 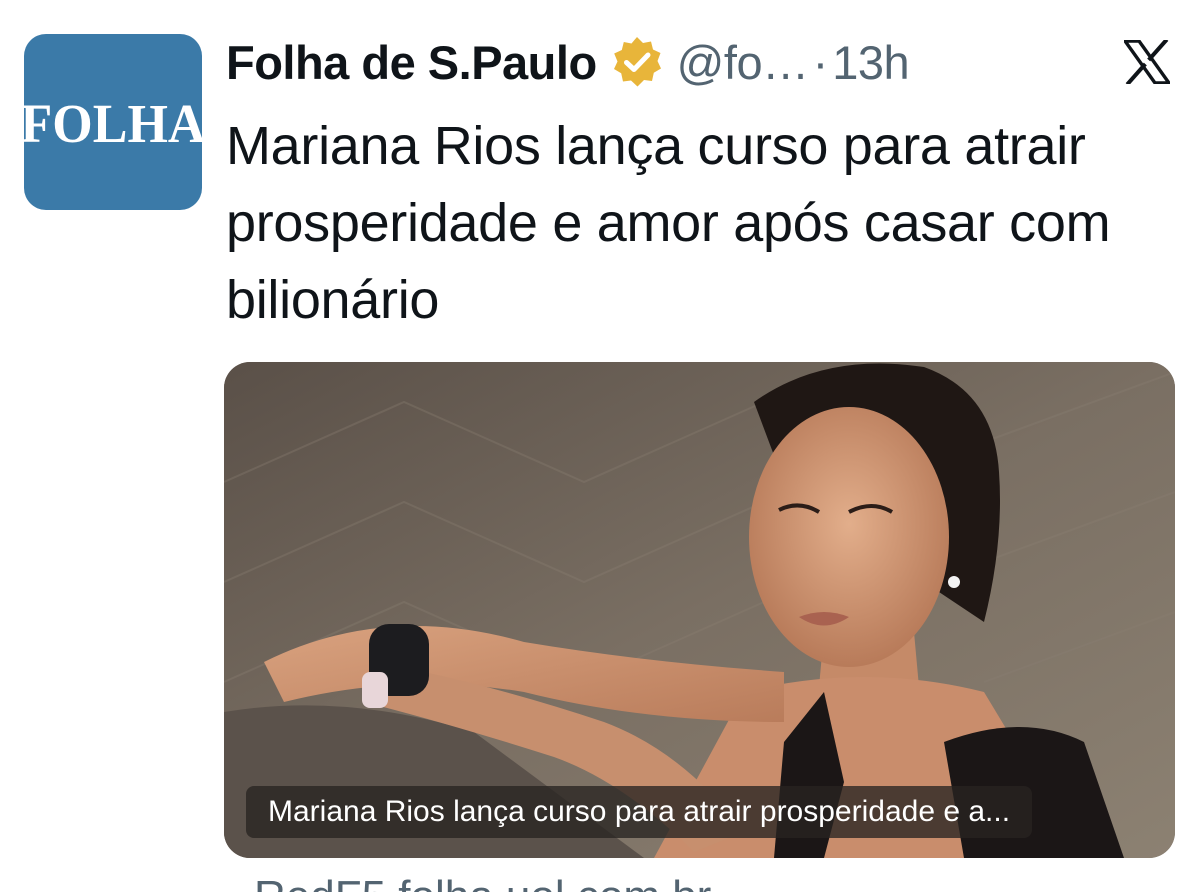 I want to click on link-preview-domain: RedF5 folha.uol.com.br, so click(x=482, y=882).